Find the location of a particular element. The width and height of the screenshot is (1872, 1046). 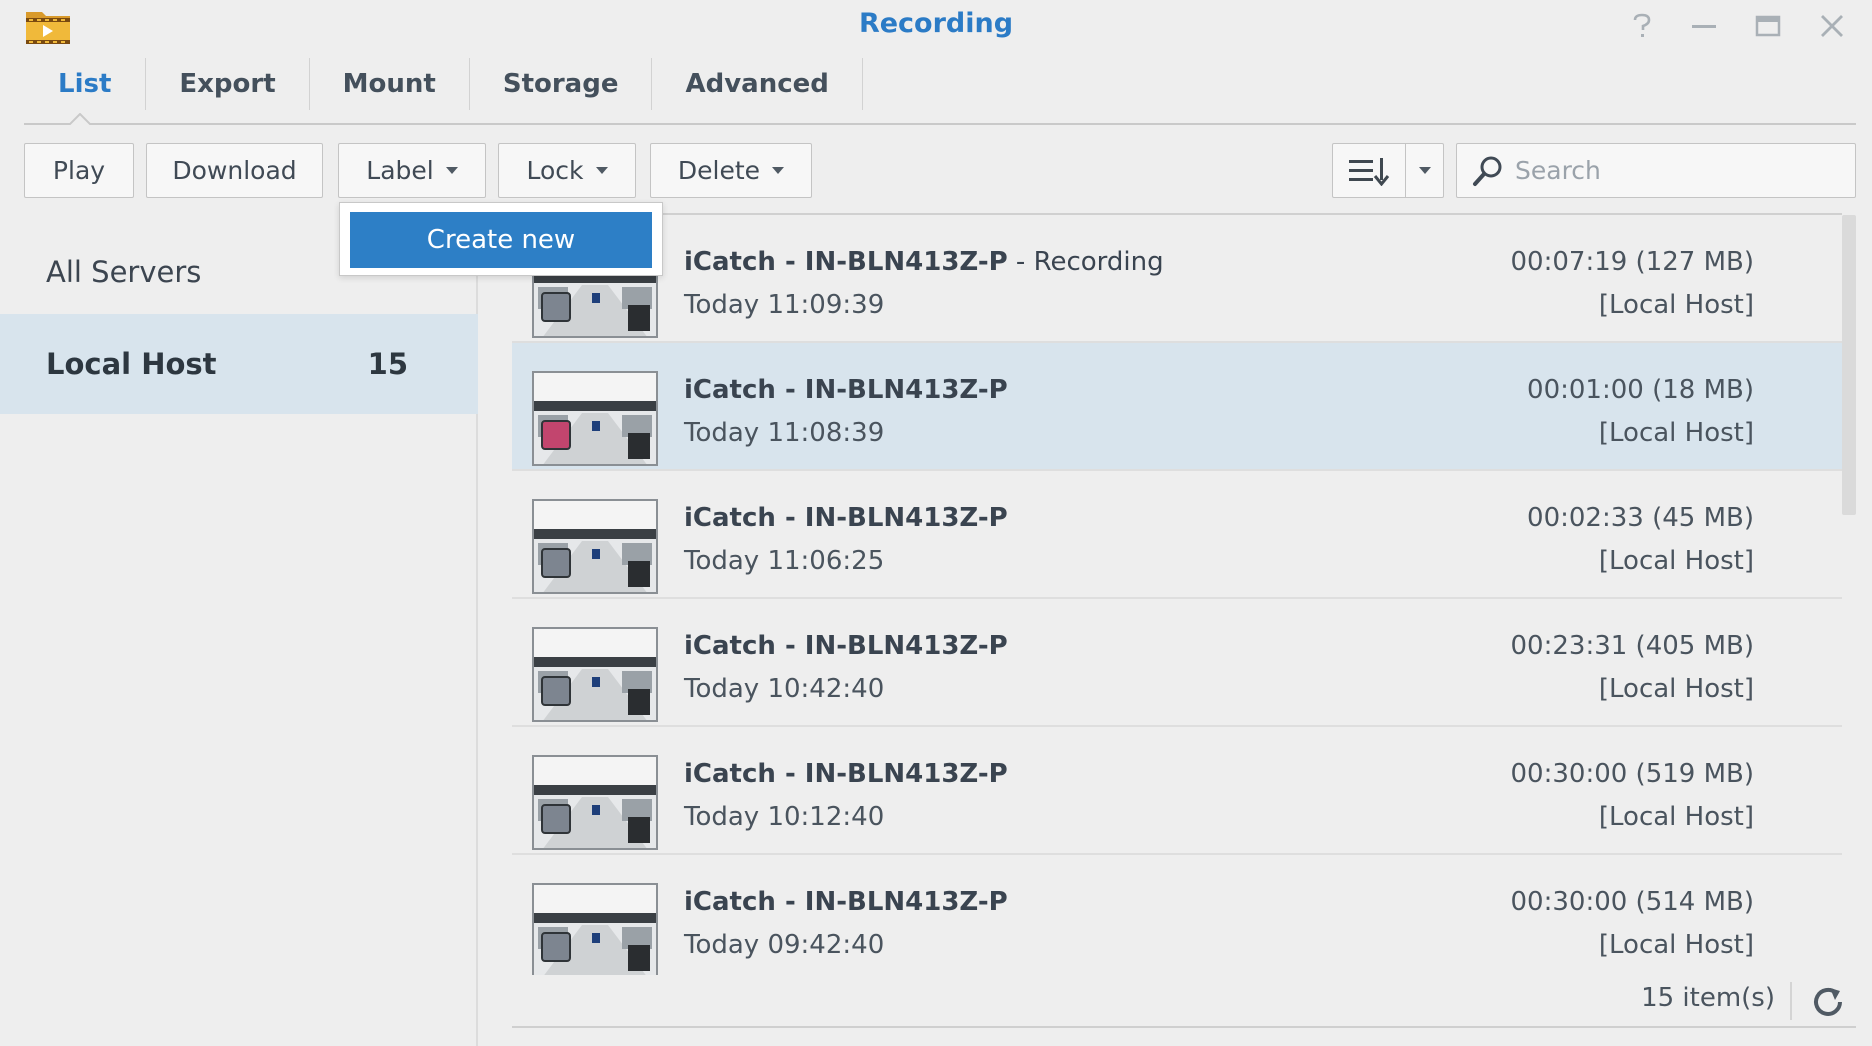

sidebar-item-label: All Servers is located at coordinates (124, 272).